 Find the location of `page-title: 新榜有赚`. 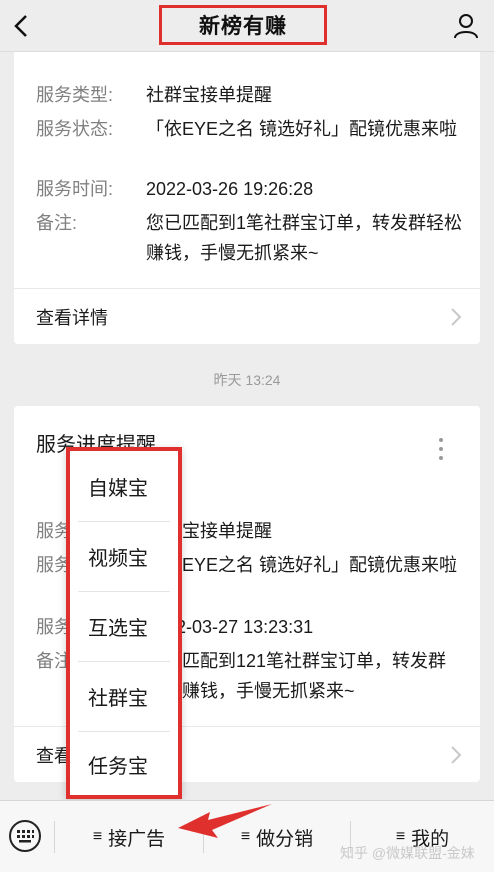

page-title: 新榜有赚 is located at coordinates (243, 26).